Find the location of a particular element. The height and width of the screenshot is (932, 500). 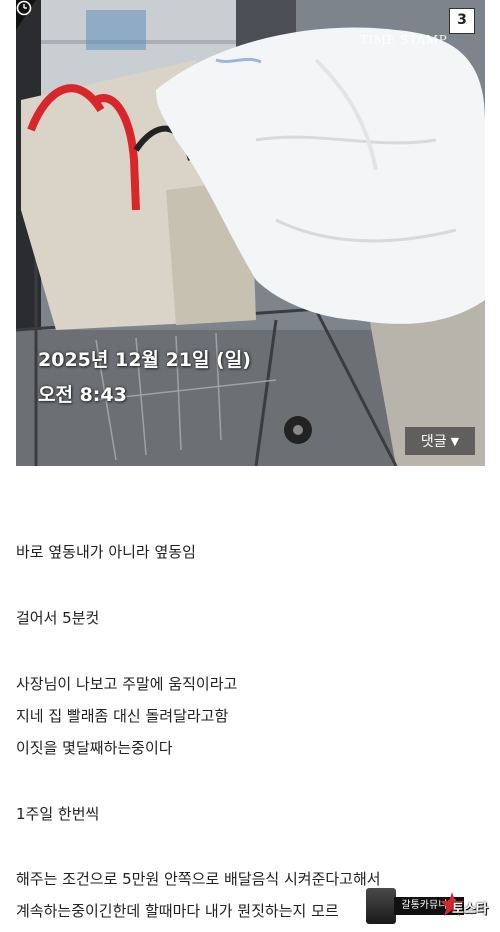

photo-date-stamp: 2025년 12월 21일 (일) is located at coordinates (144, 360).